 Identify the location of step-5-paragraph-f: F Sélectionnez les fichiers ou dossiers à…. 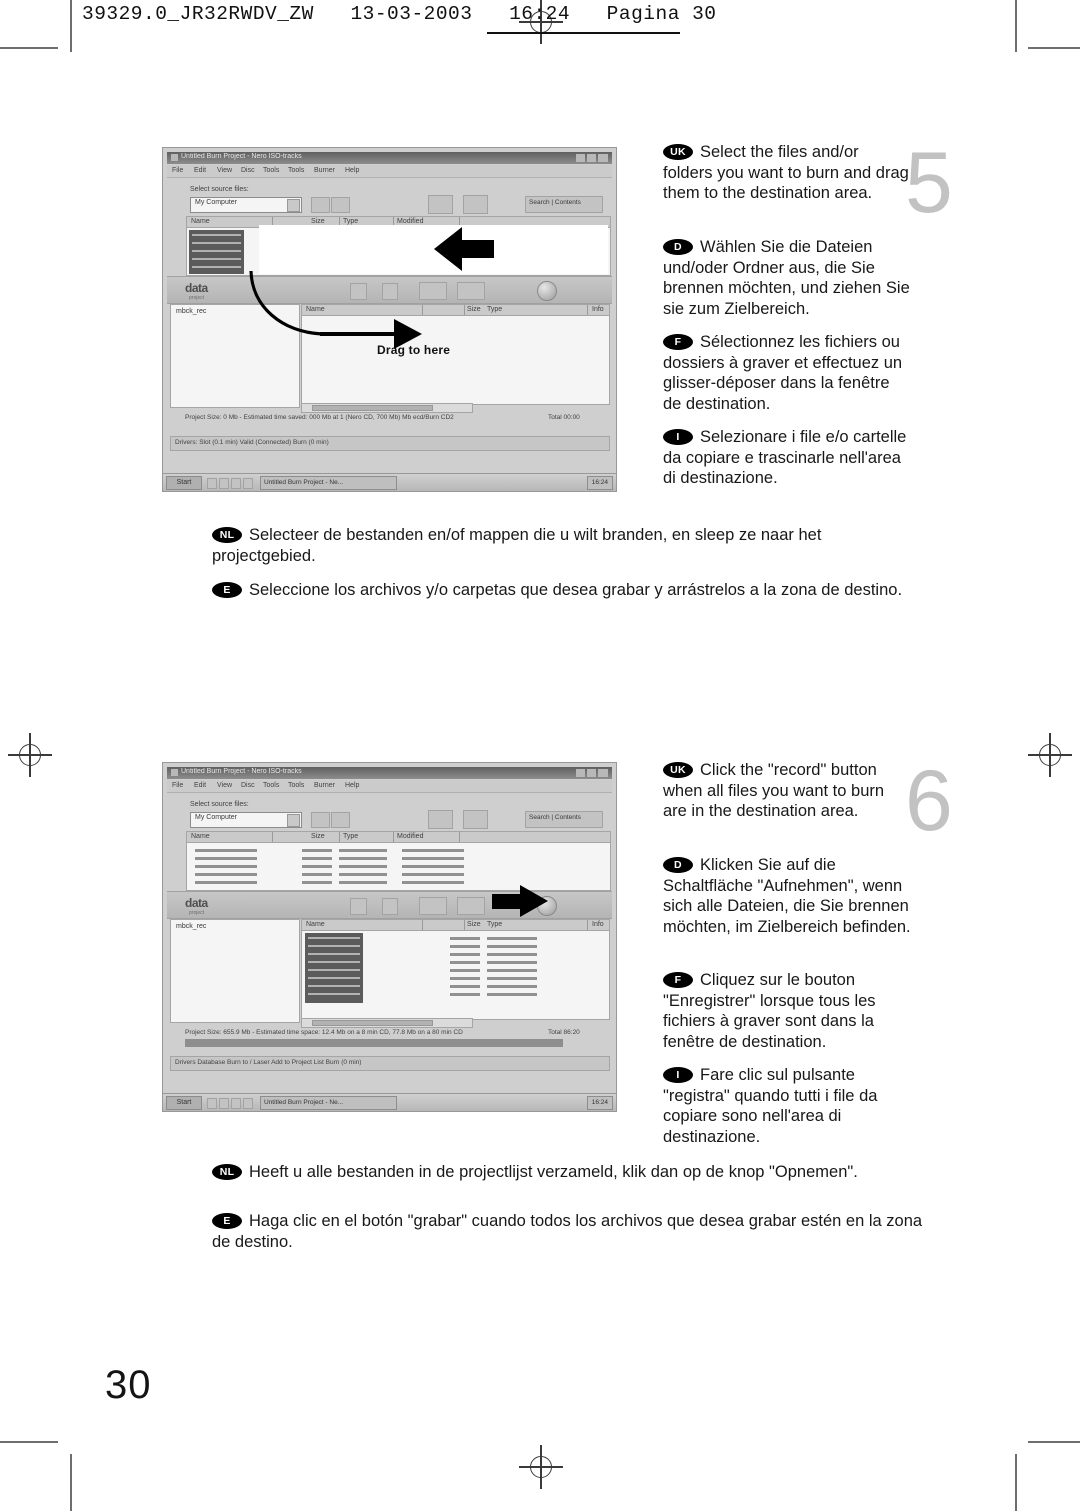
(787, 373).